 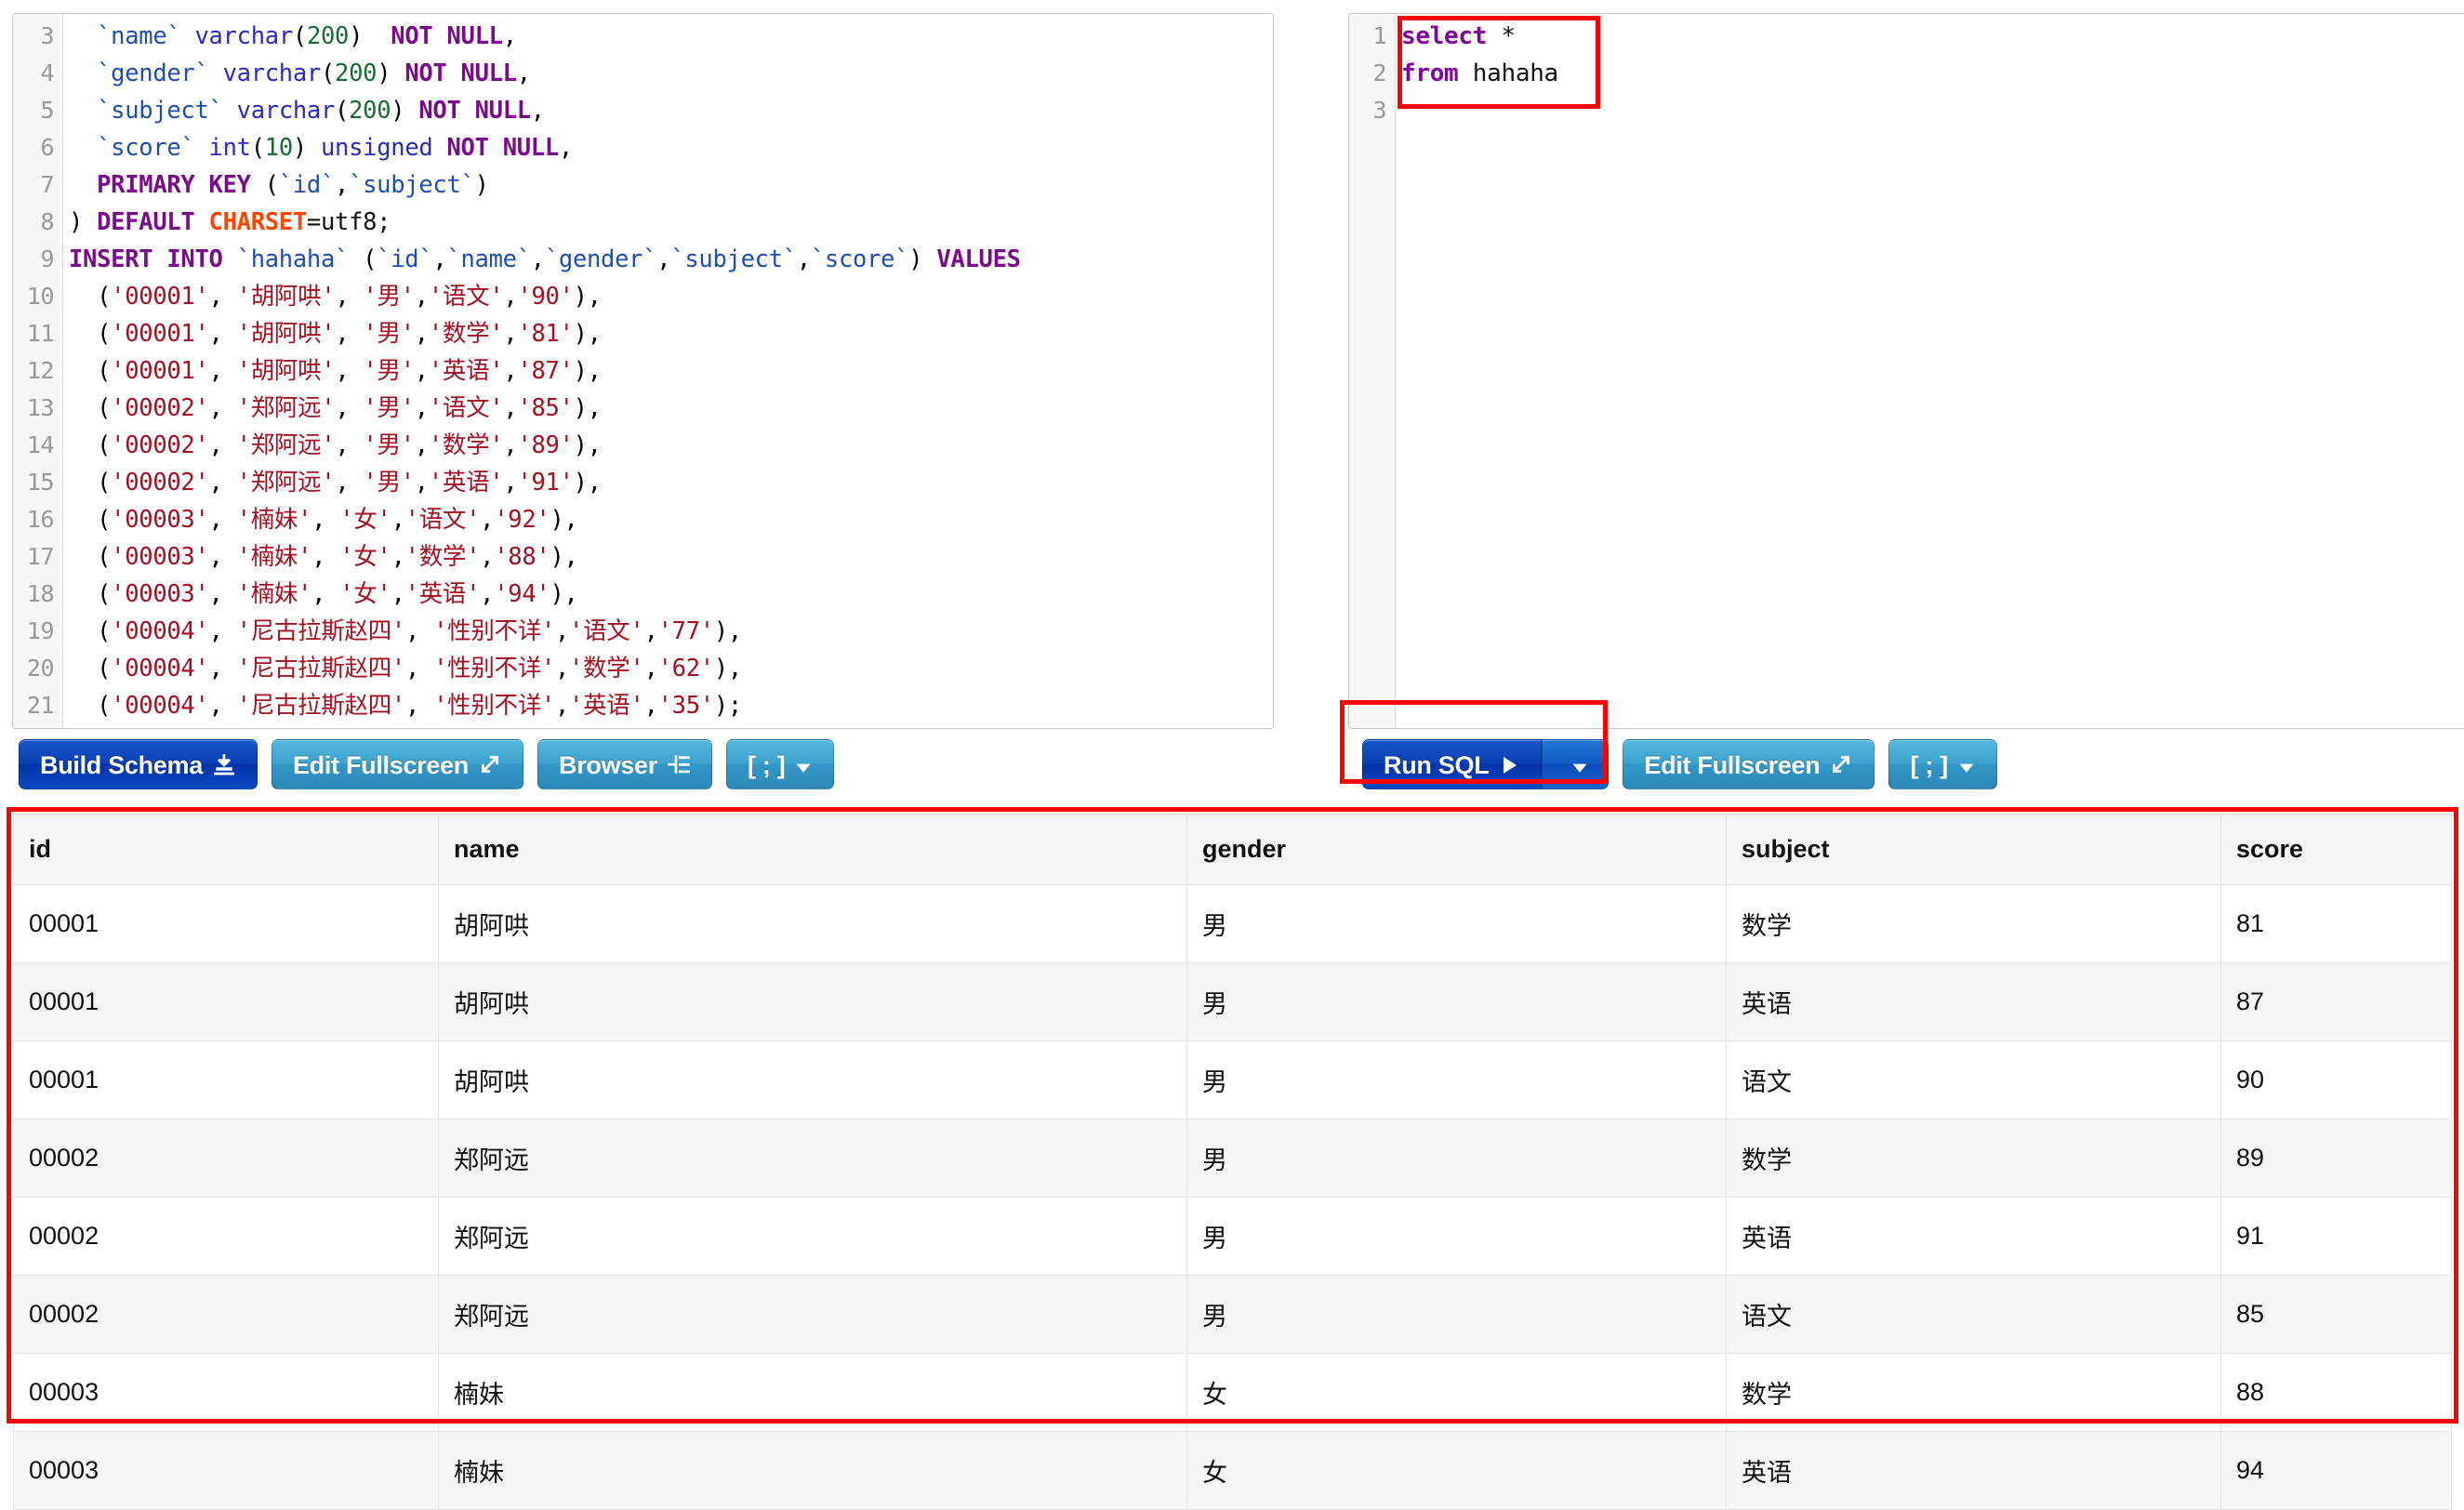 What do you see at coordinates (545, 297) in the screenshot?
I see `code-token: '90'` at bounding box center [545, 297].